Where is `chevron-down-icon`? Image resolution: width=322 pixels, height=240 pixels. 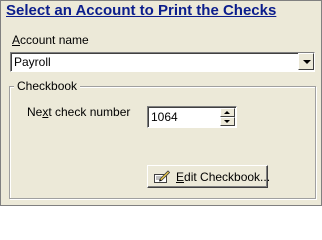 chevron-down-icon is located at coordinates (307, 62).